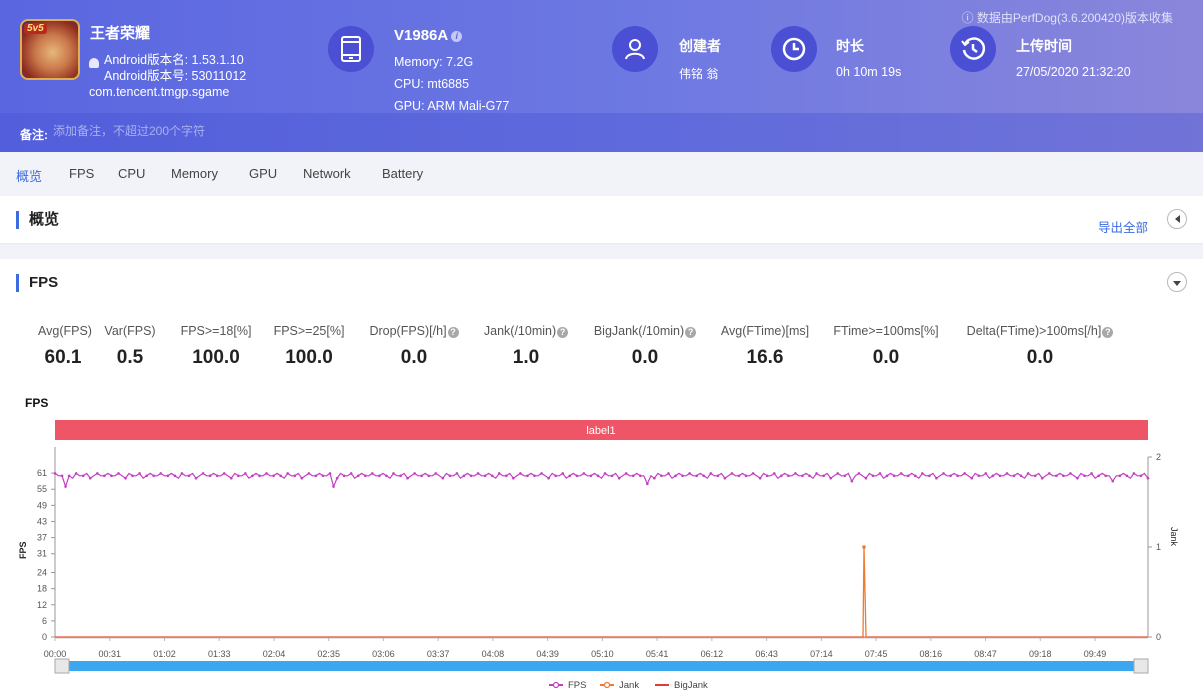 The height and width of the screenshot is (698, 1203). I want to click on tab-gpu: GPU, so click(263, 173).